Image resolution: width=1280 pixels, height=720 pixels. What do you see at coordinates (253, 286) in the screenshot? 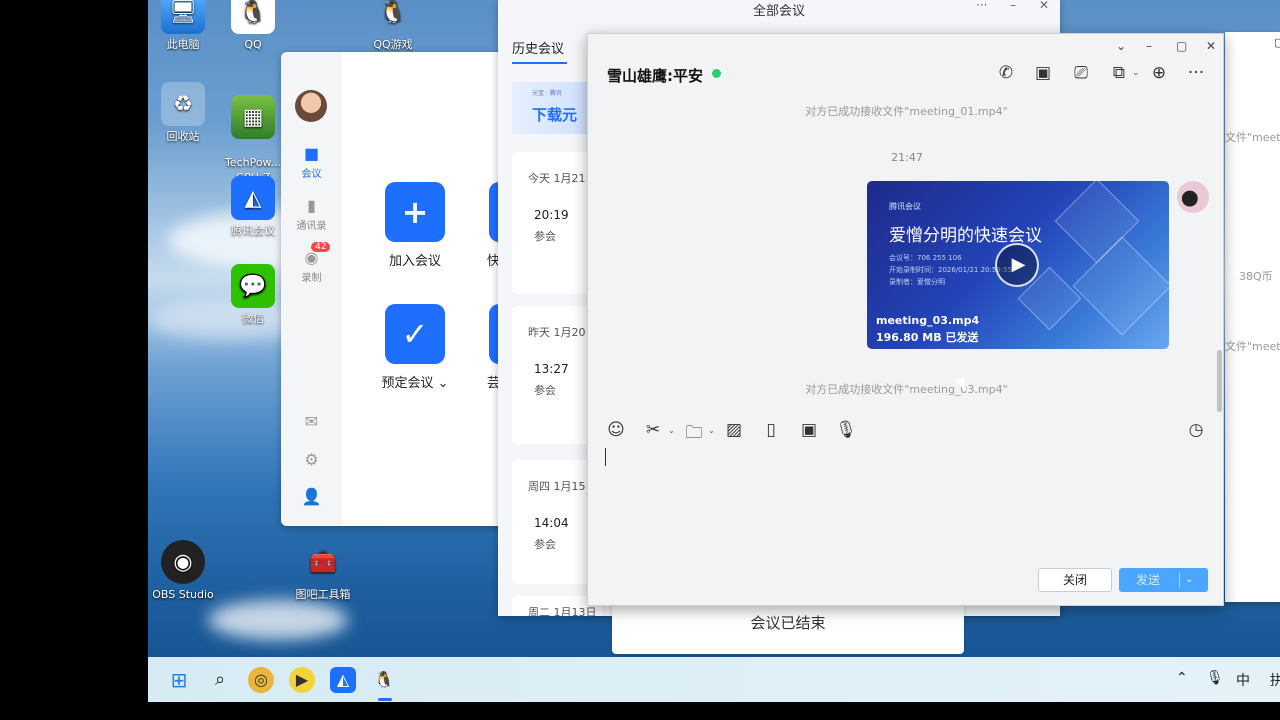
I see `wechat-icon: 💬` at bounding box center [253, 286].